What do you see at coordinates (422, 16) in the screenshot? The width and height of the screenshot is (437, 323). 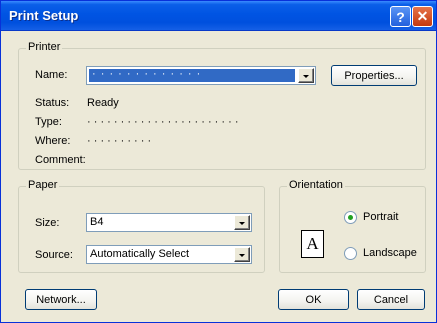 I see `close-icon: ✕` at bounding box center [422, 16].